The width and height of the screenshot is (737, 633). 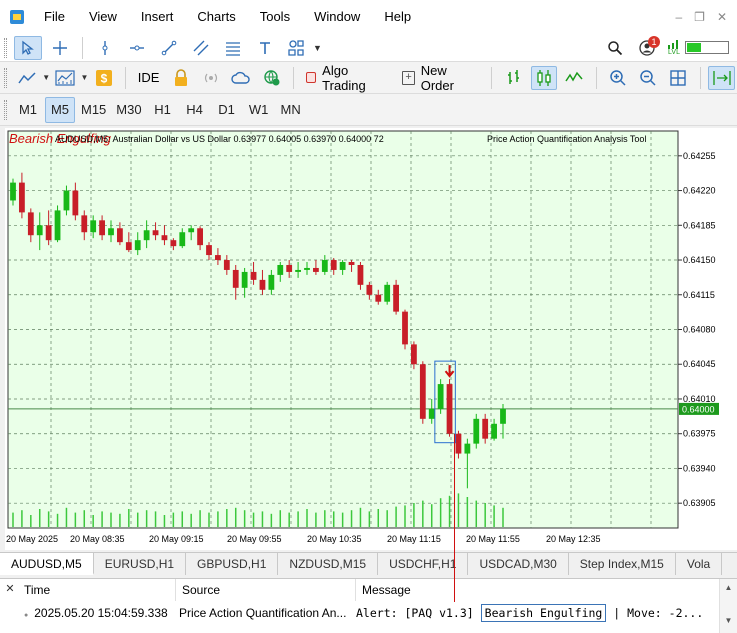 I want to click on tile-windows-button, so click(x=678, y=78).